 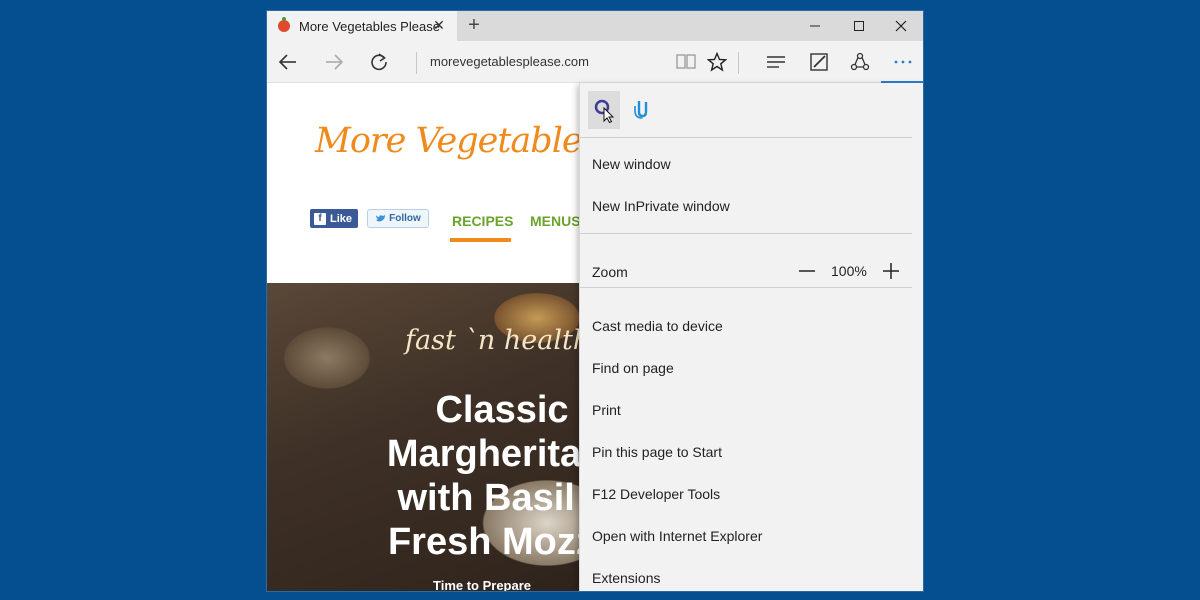 I want to click on menu-cast-media: Cast media to device, so click(x=657, y=326).